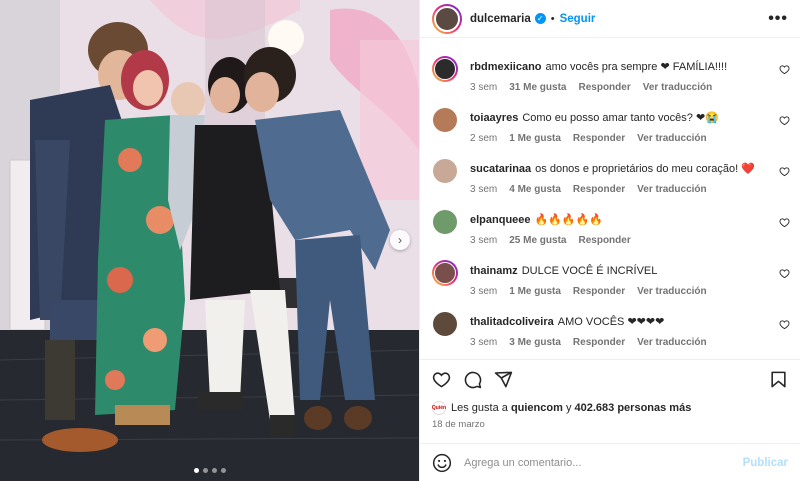 Image resolution: width=800 pixels, height=481 pixels. What do you see at coordinates (633, 408) in the screenshot?
I see `likes-count: 402.683 personas más` at bounding box center [633, 408].